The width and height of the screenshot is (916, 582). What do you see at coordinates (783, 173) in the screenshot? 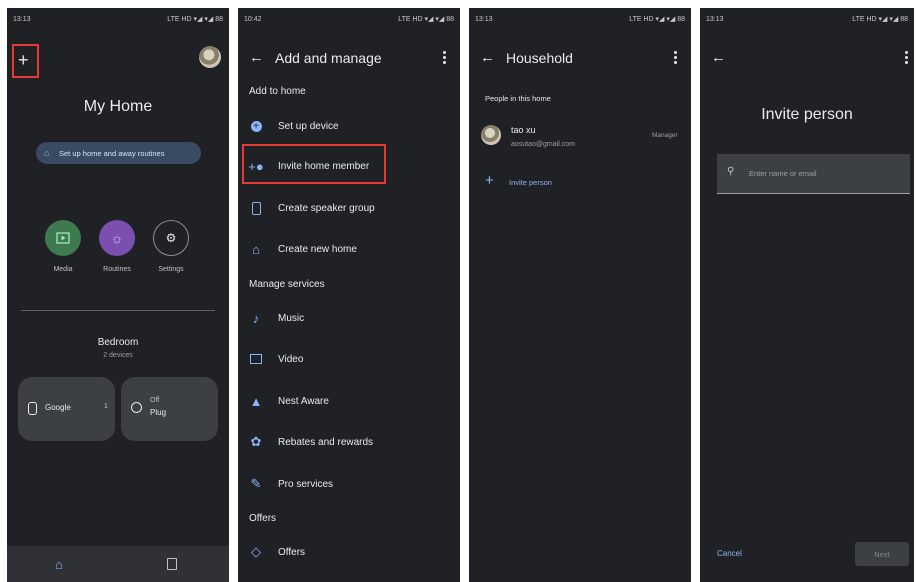
I see `search-placeholder: Enter name or email` at bounding box center [783, 173].